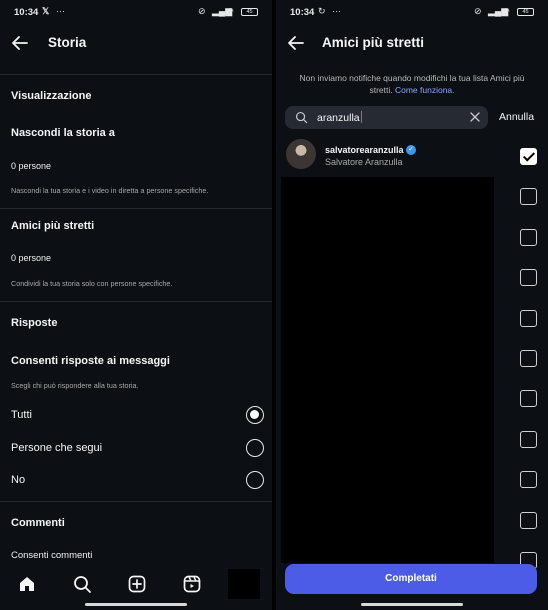 The width and height of the screenshot is (548, 610). I want to click on clear-search-icon, so click(475, 117).